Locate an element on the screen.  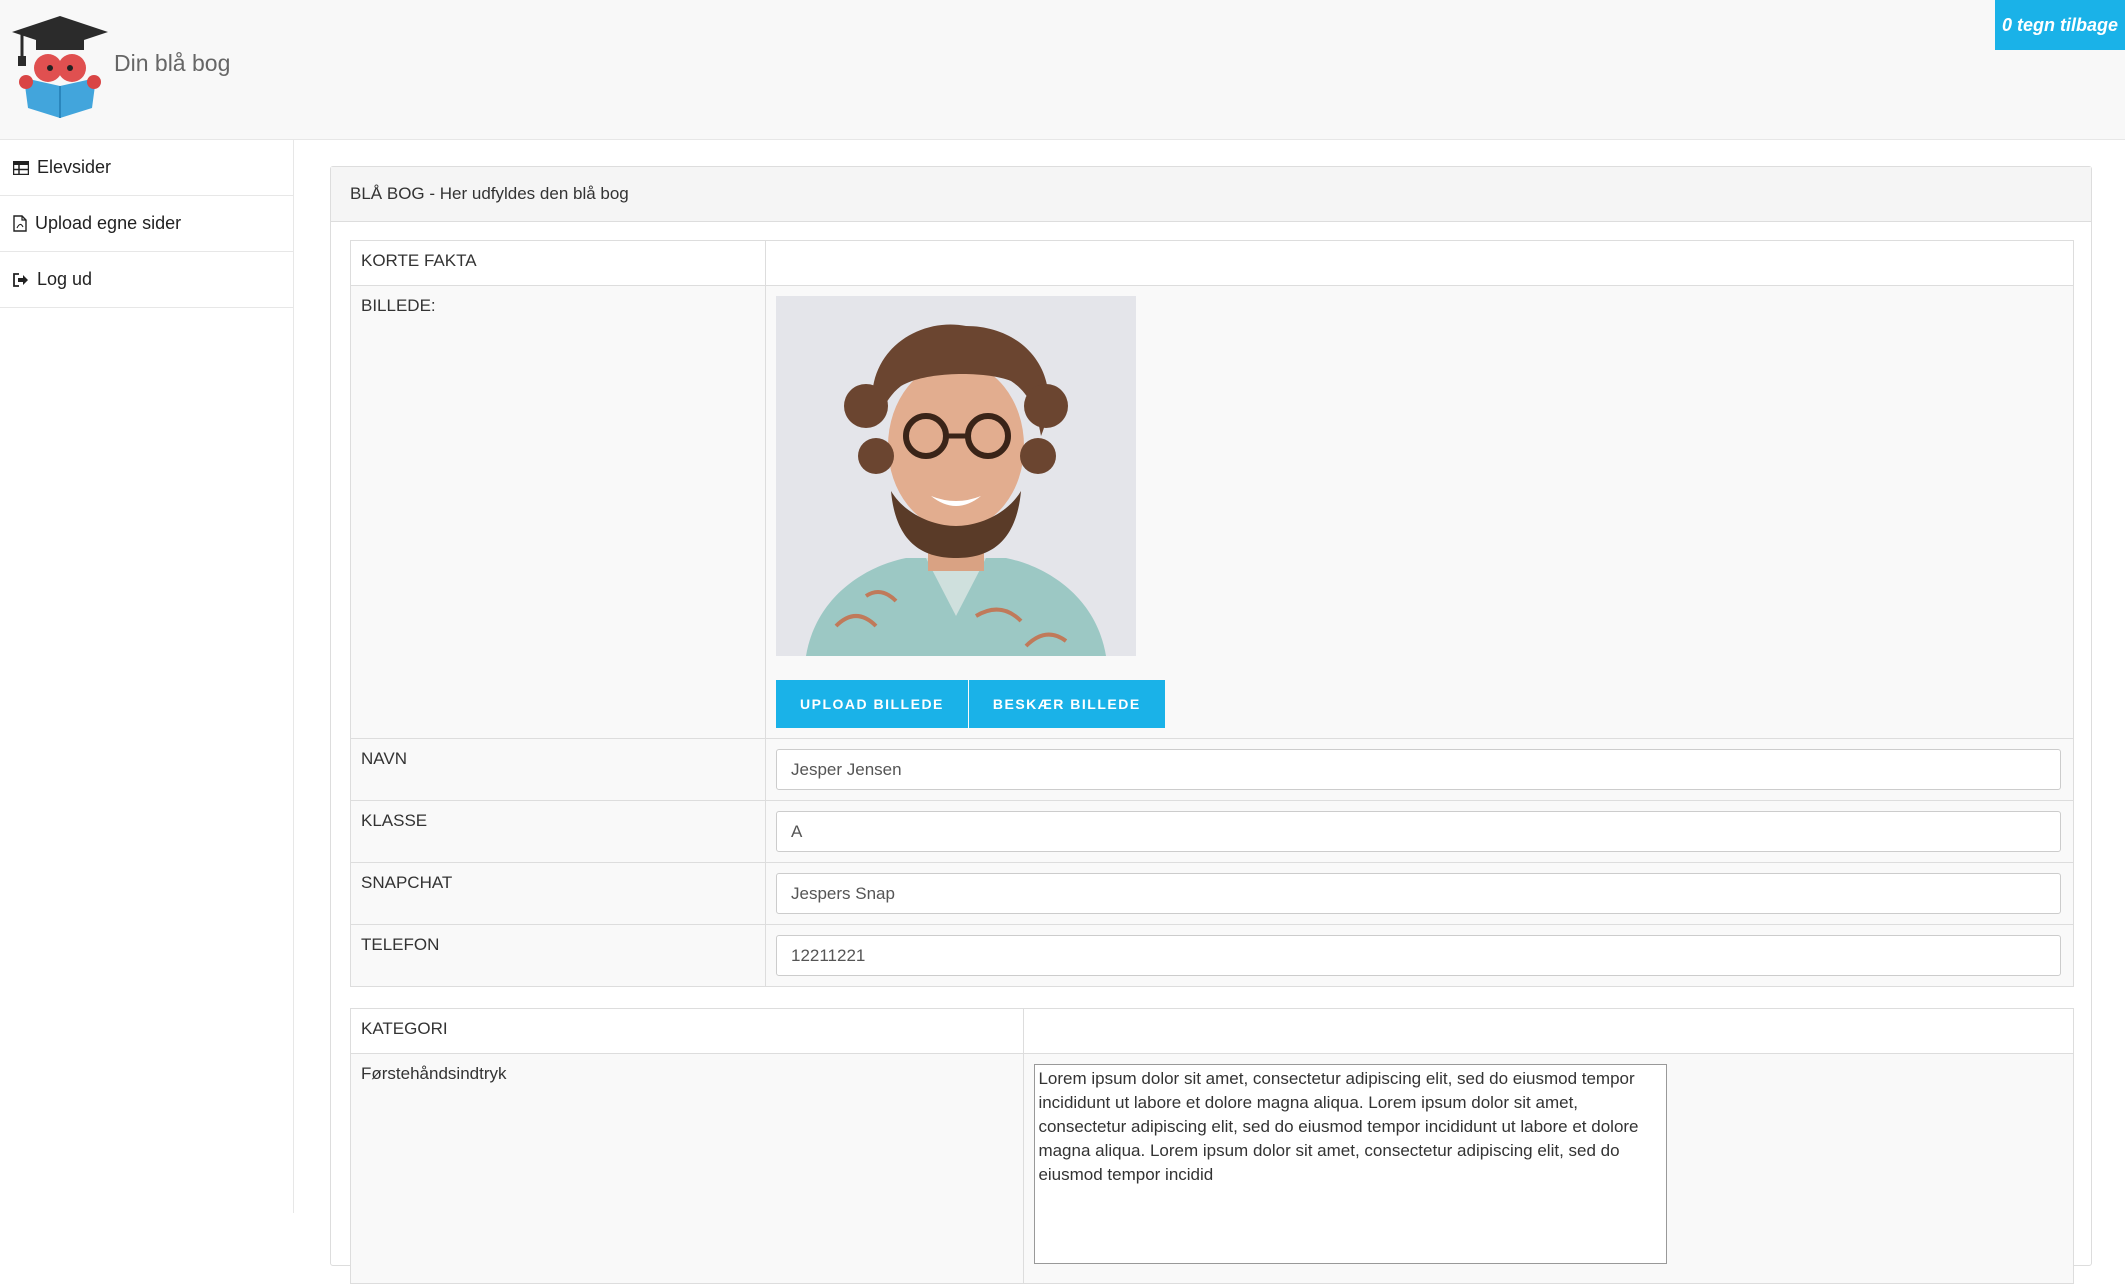
sidebar-item-label: Log ud is located at coordinates (65, 279).